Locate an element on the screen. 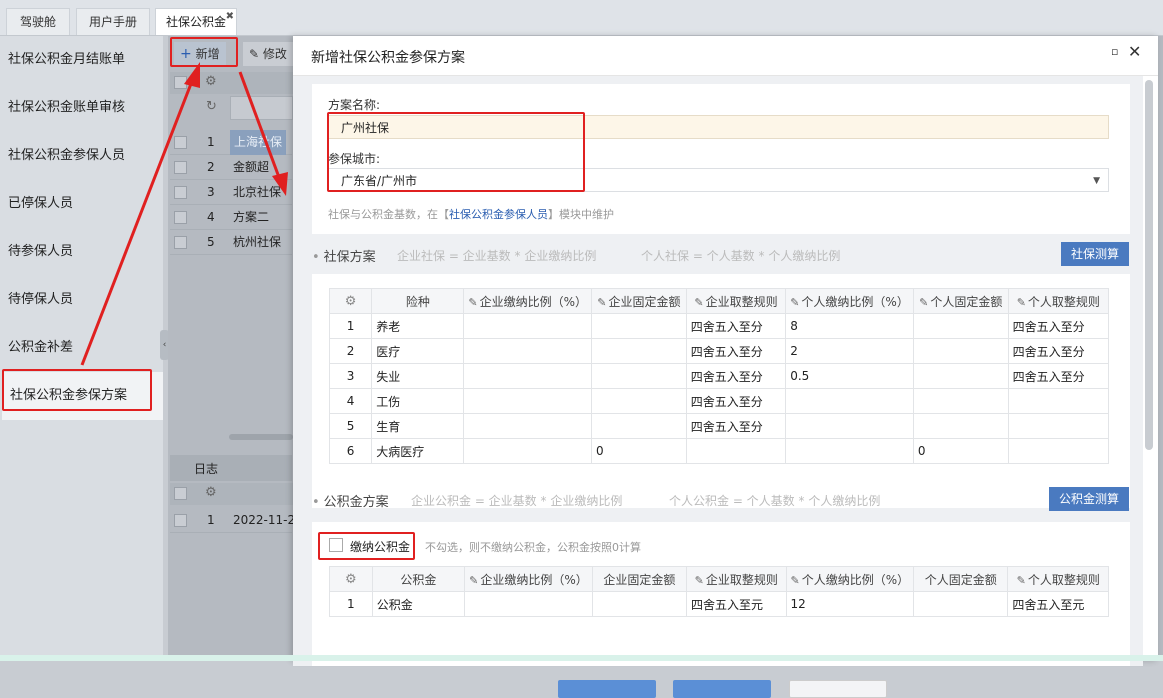 The height and width of the screenshot is (698, 1163). save-and-new-button is located at coordinates (722, 689).